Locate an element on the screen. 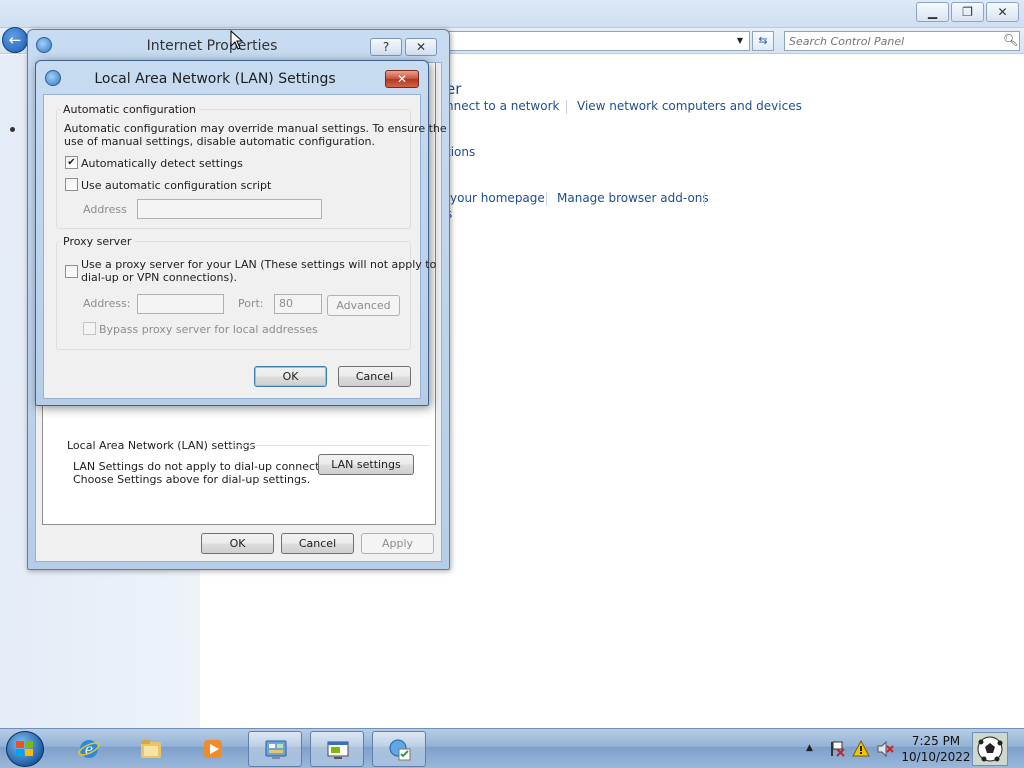 The height and width of the screenshot is (768, 1024). auto-config-script-label: Use automatic configuration script is located at coordinates (176, 185).